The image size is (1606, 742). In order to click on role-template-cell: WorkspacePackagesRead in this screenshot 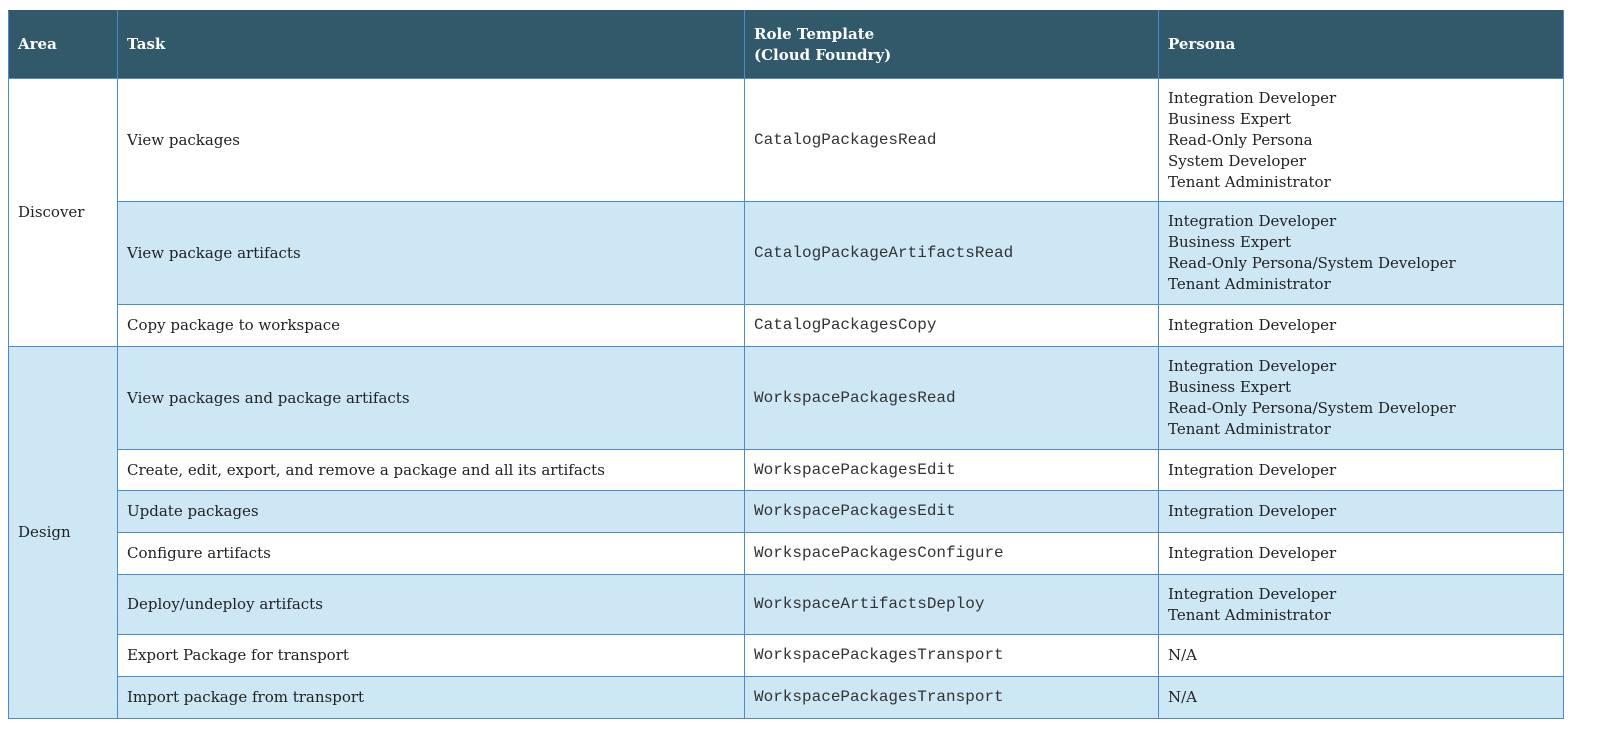, I will do `click(951, 398)`.